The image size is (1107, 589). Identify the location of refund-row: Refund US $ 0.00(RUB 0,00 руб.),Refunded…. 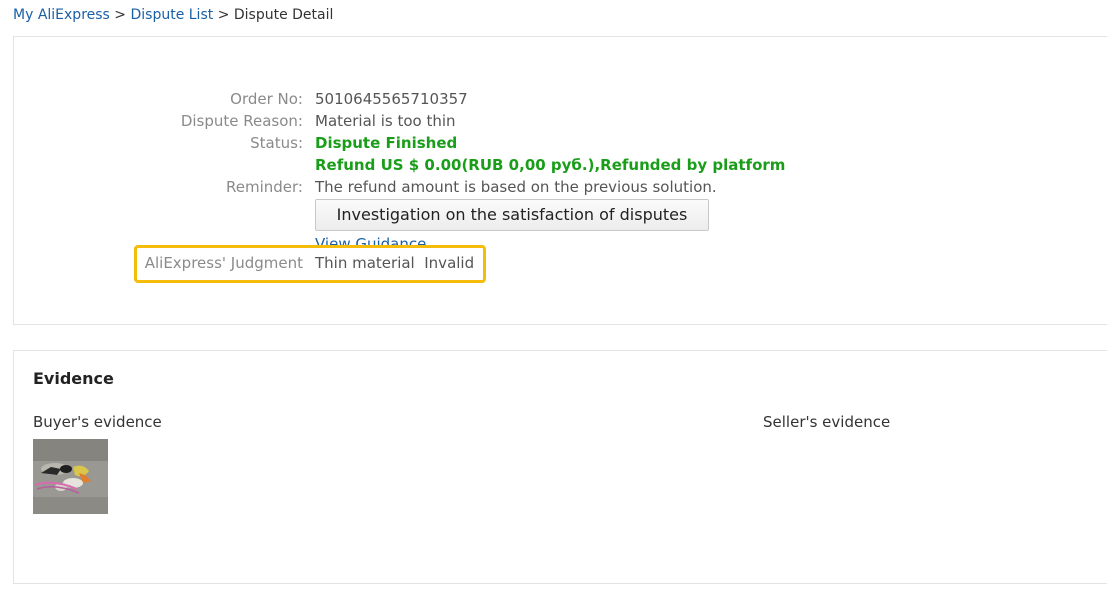
(560, 165).